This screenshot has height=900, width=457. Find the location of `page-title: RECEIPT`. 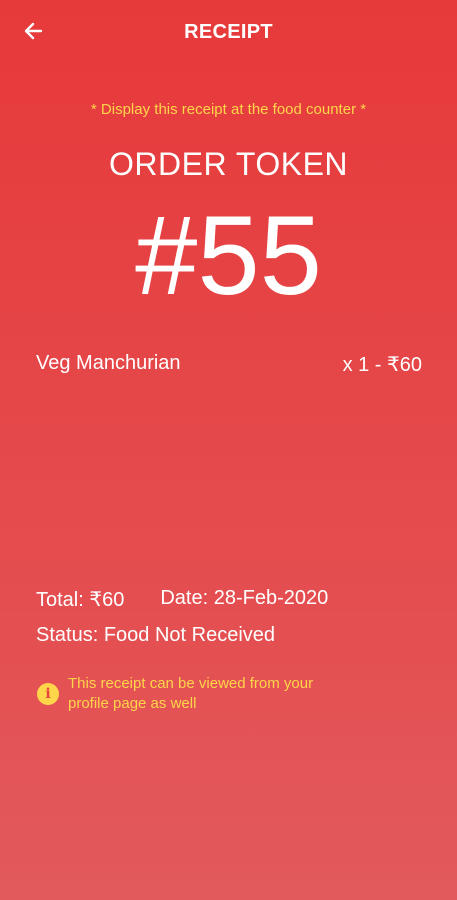

page-title: RECEIPT is located at coordinates (228, 32).